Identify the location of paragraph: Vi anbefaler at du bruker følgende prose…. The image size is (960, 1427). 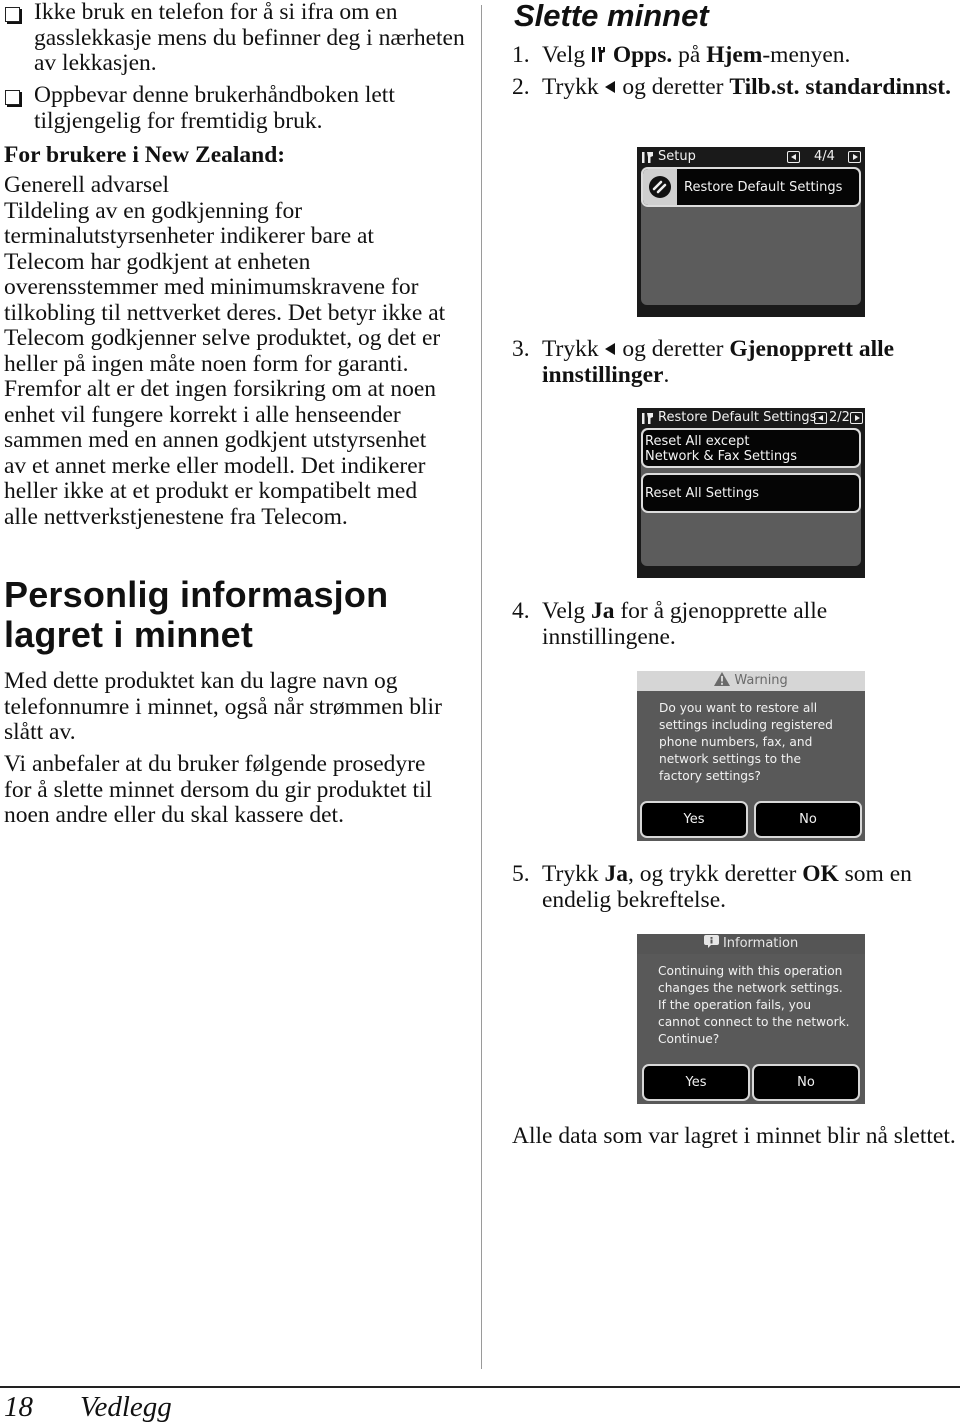
(218, 789).